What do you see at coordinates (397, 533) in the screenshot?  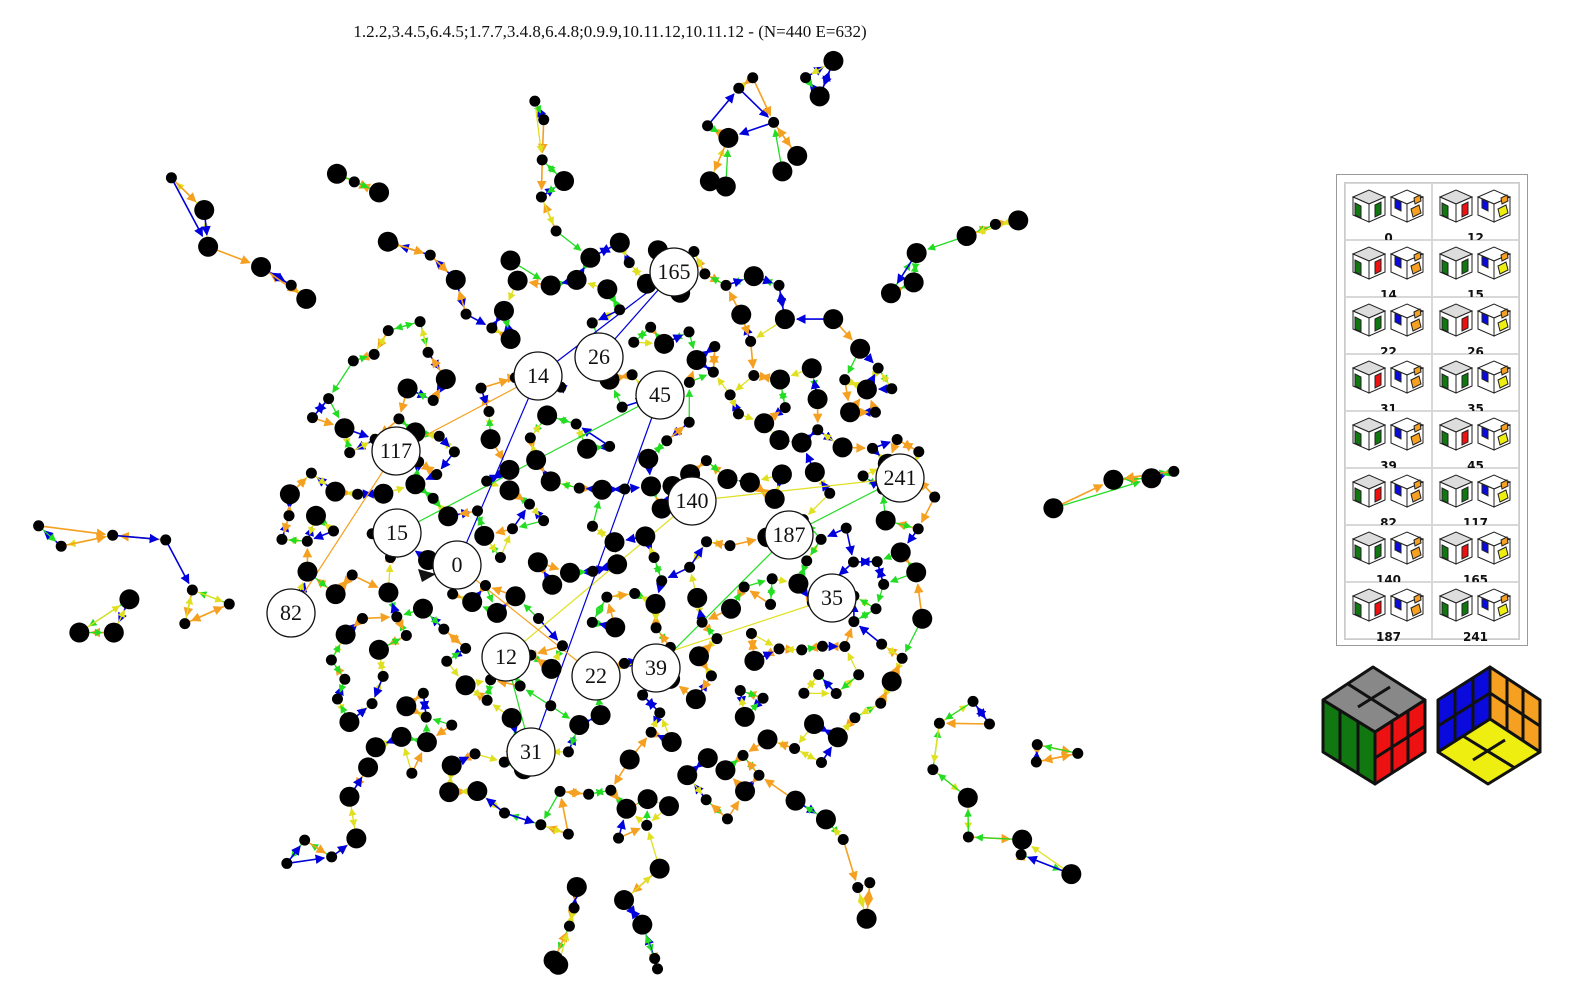 I see `labeled-node-15: 15` at bounding box center [397, 533].